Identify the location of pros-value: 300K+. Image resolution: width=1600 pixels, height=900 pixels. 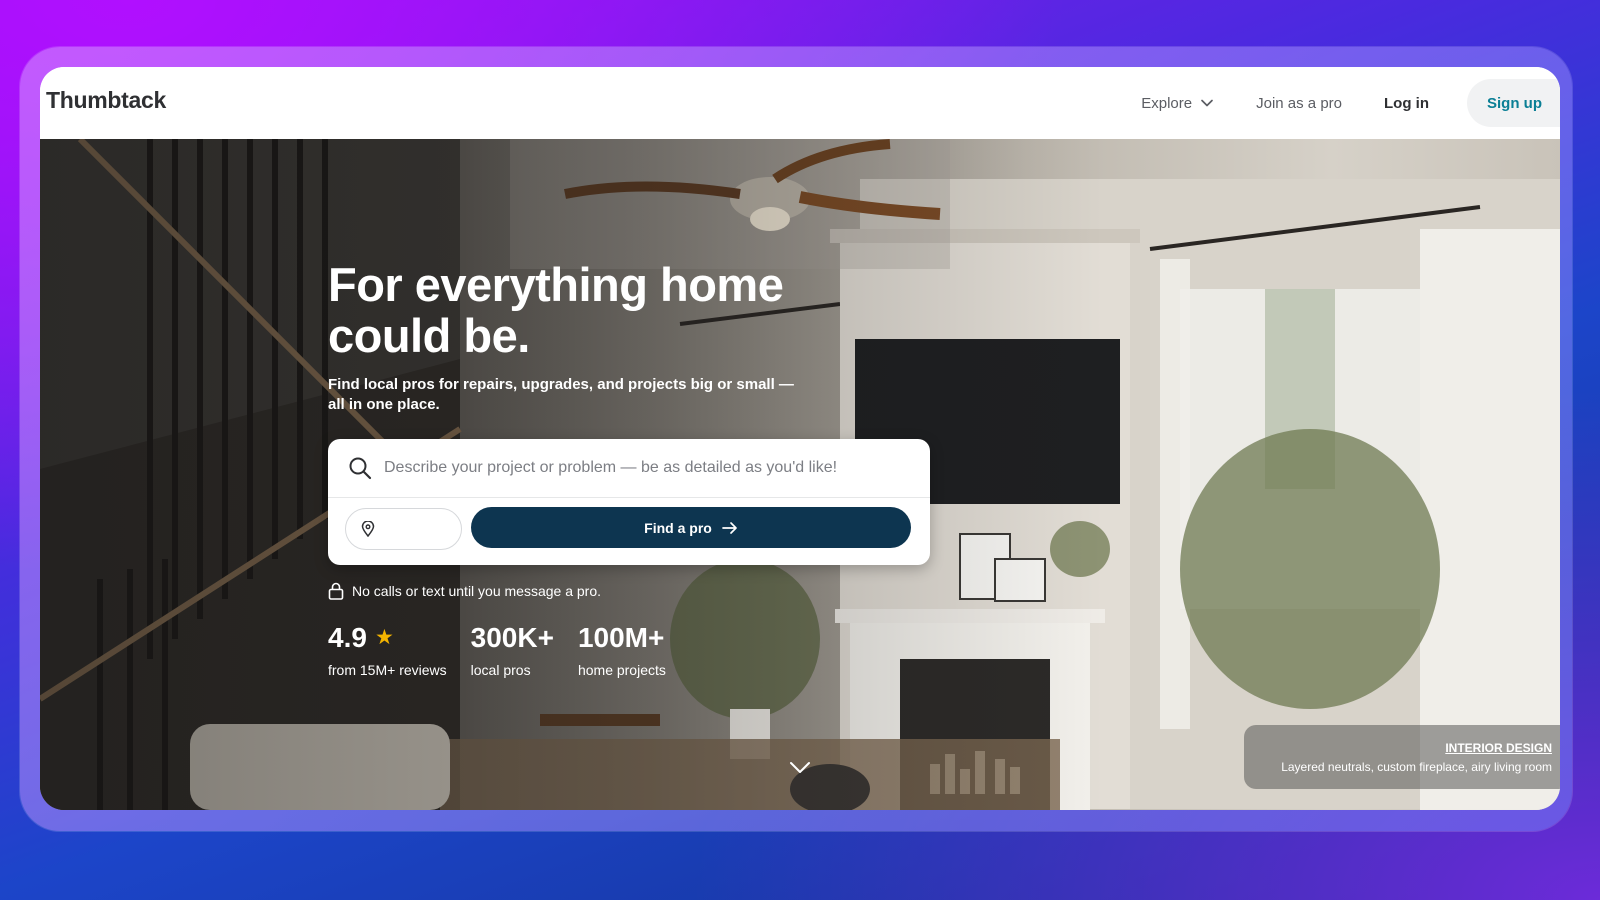
(512, 637).